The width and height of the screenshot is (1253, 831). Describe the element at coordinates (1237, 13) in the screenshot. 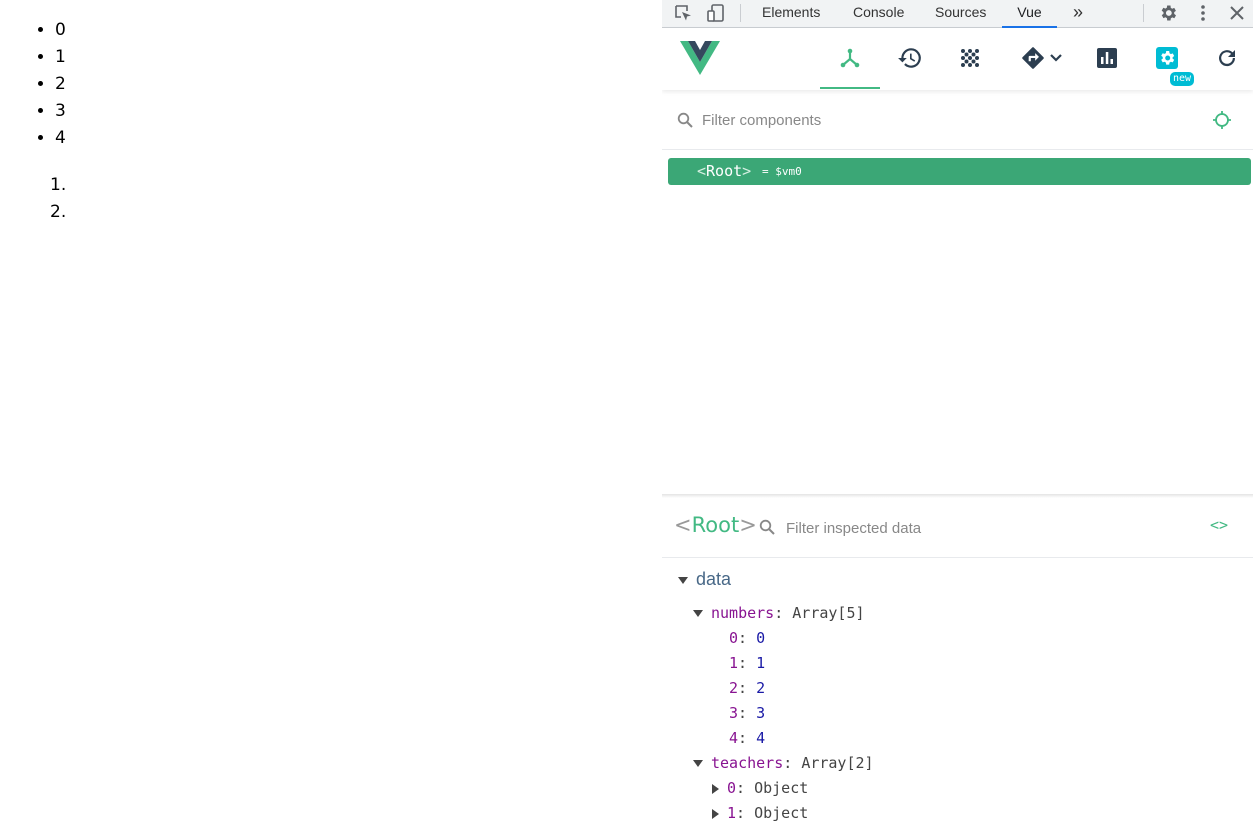

I see `close-icon` at that location.